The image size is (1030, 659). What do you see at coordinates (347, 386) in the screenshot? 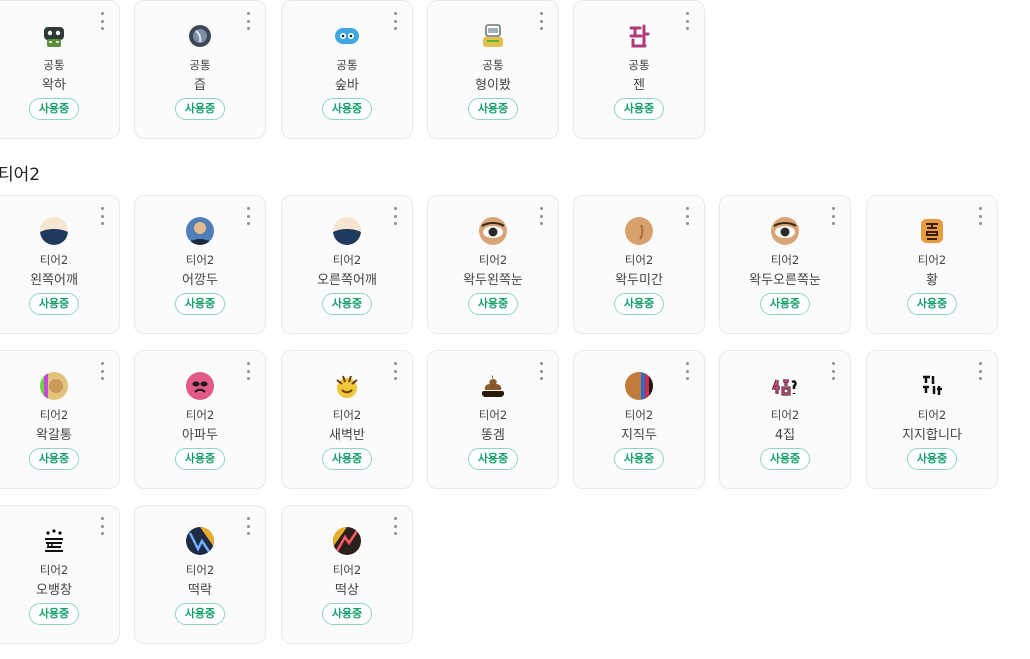
I see `saebyeokban-emote-icon` at bounding box center [347, 386].